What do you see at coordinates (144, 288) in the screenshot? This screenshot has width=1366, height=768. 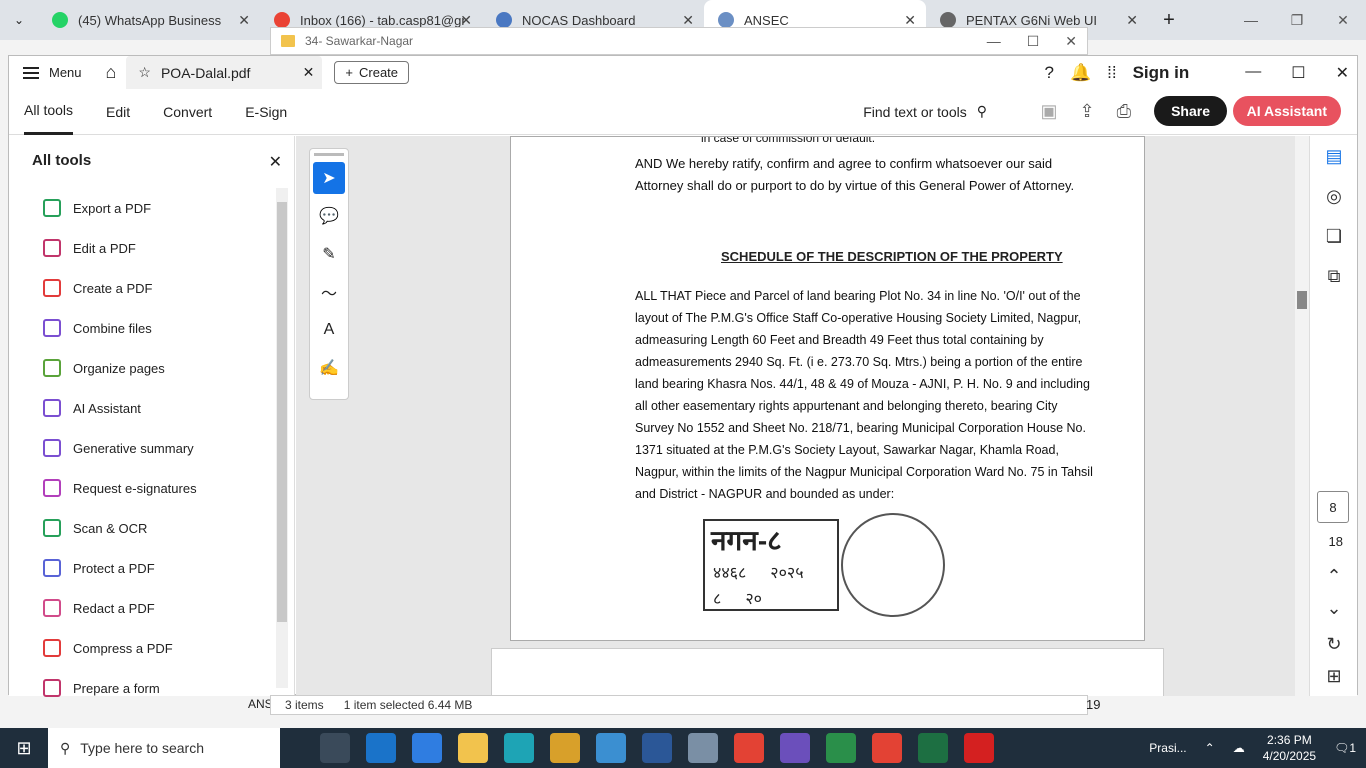 I see `tool-item: Create a PDF` at bounding box center [144, 288].